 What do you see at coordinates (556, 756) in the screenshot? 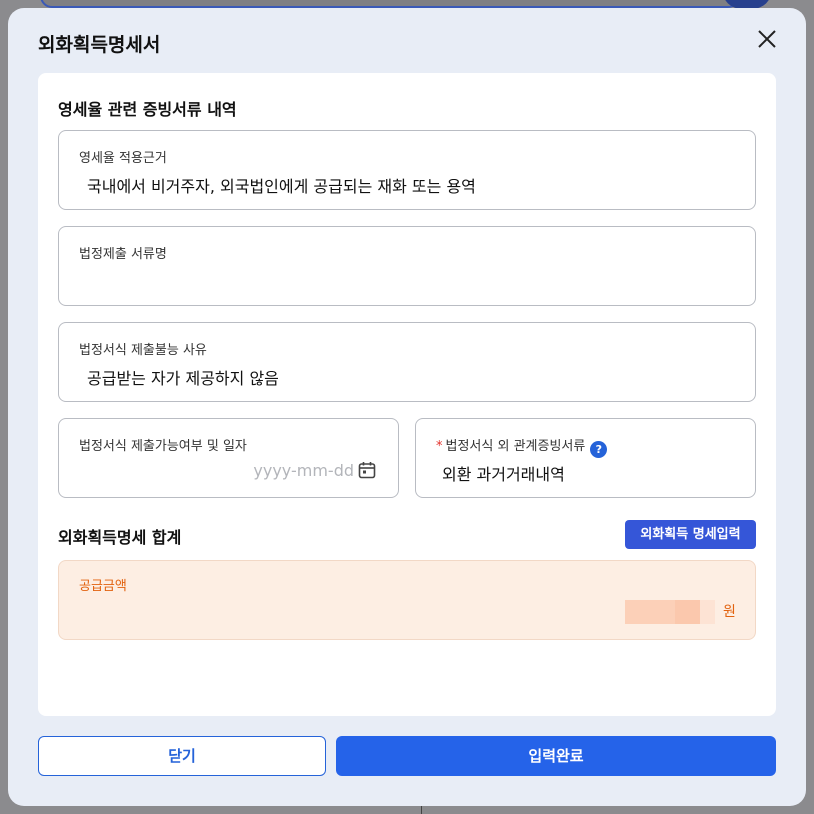
I see `submit-button: 입력완료` at bounding box center [556, 756].